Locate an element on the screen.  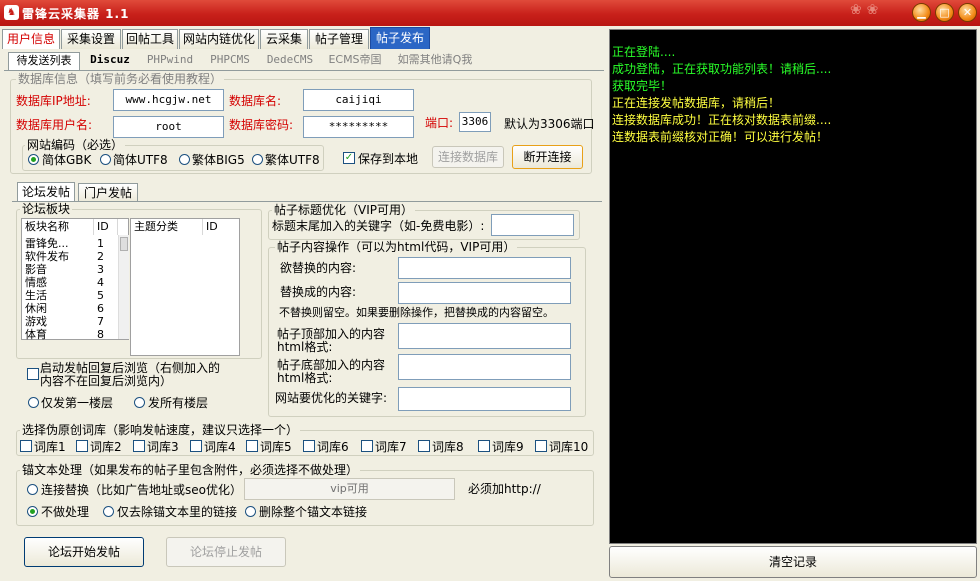
encoding-trad-utf8-radio is located at coordinates (257, 159).